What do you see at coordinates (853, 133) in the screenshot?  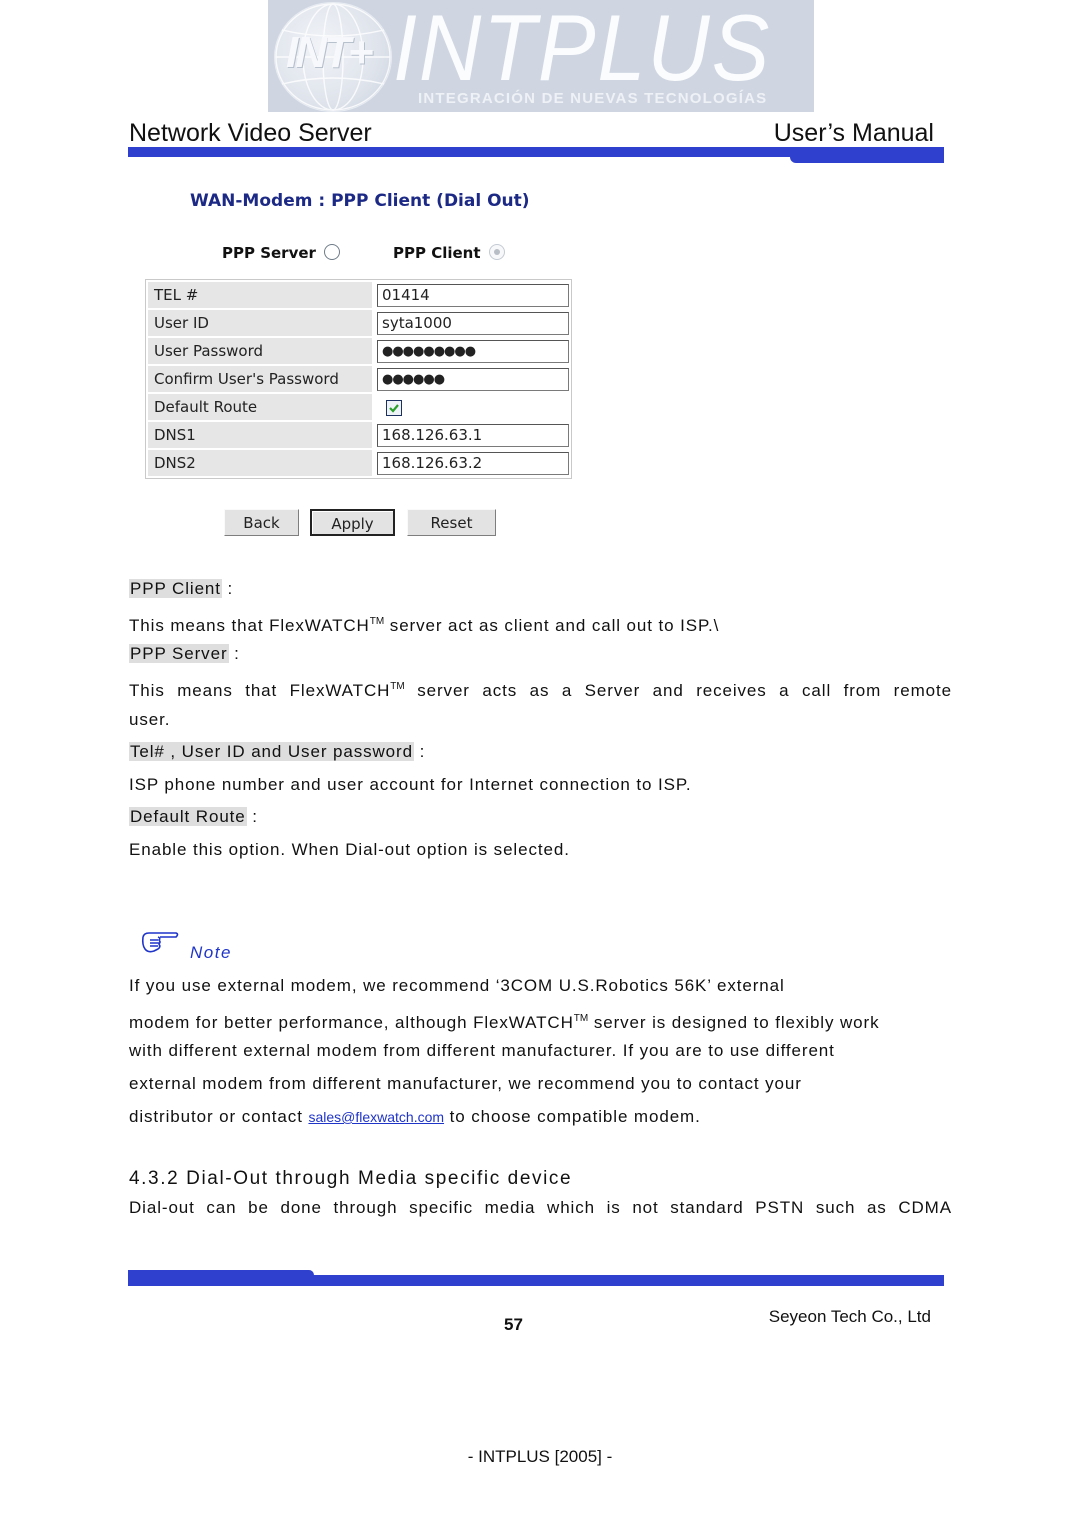 I see `manual-title: User’s Manual` at bounding box center [853, 133].